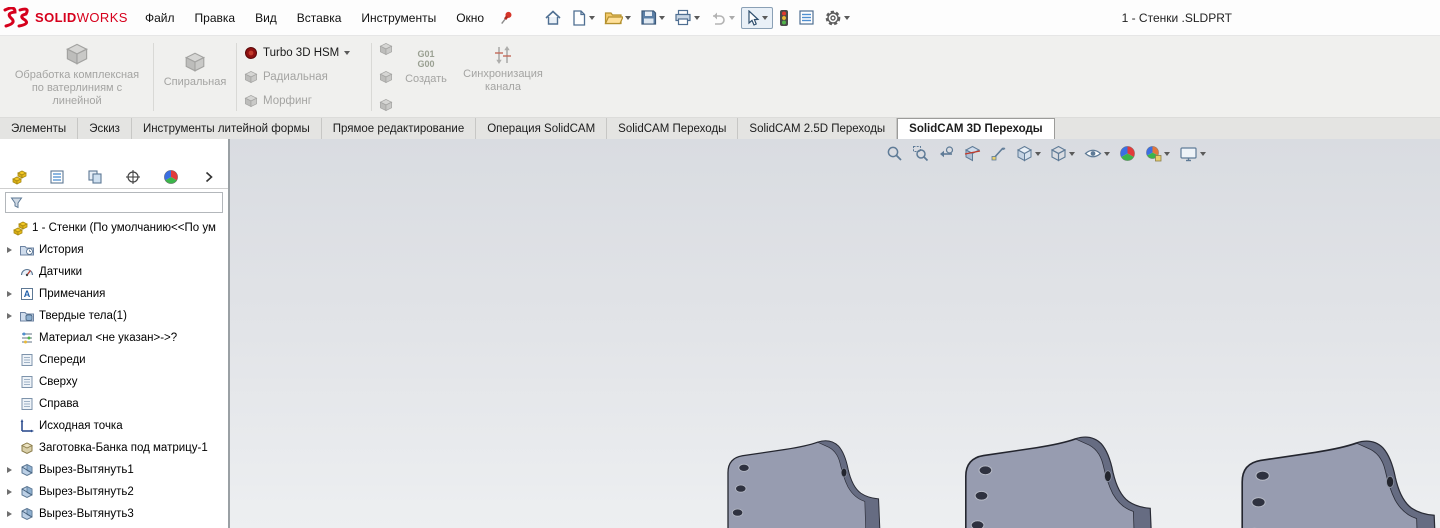 The width and height of the screenshot is (1440, 528). What do you see at coordinates (319, 18) in the screenshot?
I see `menu-insert: Вставка` at bounding box center [319, 18].